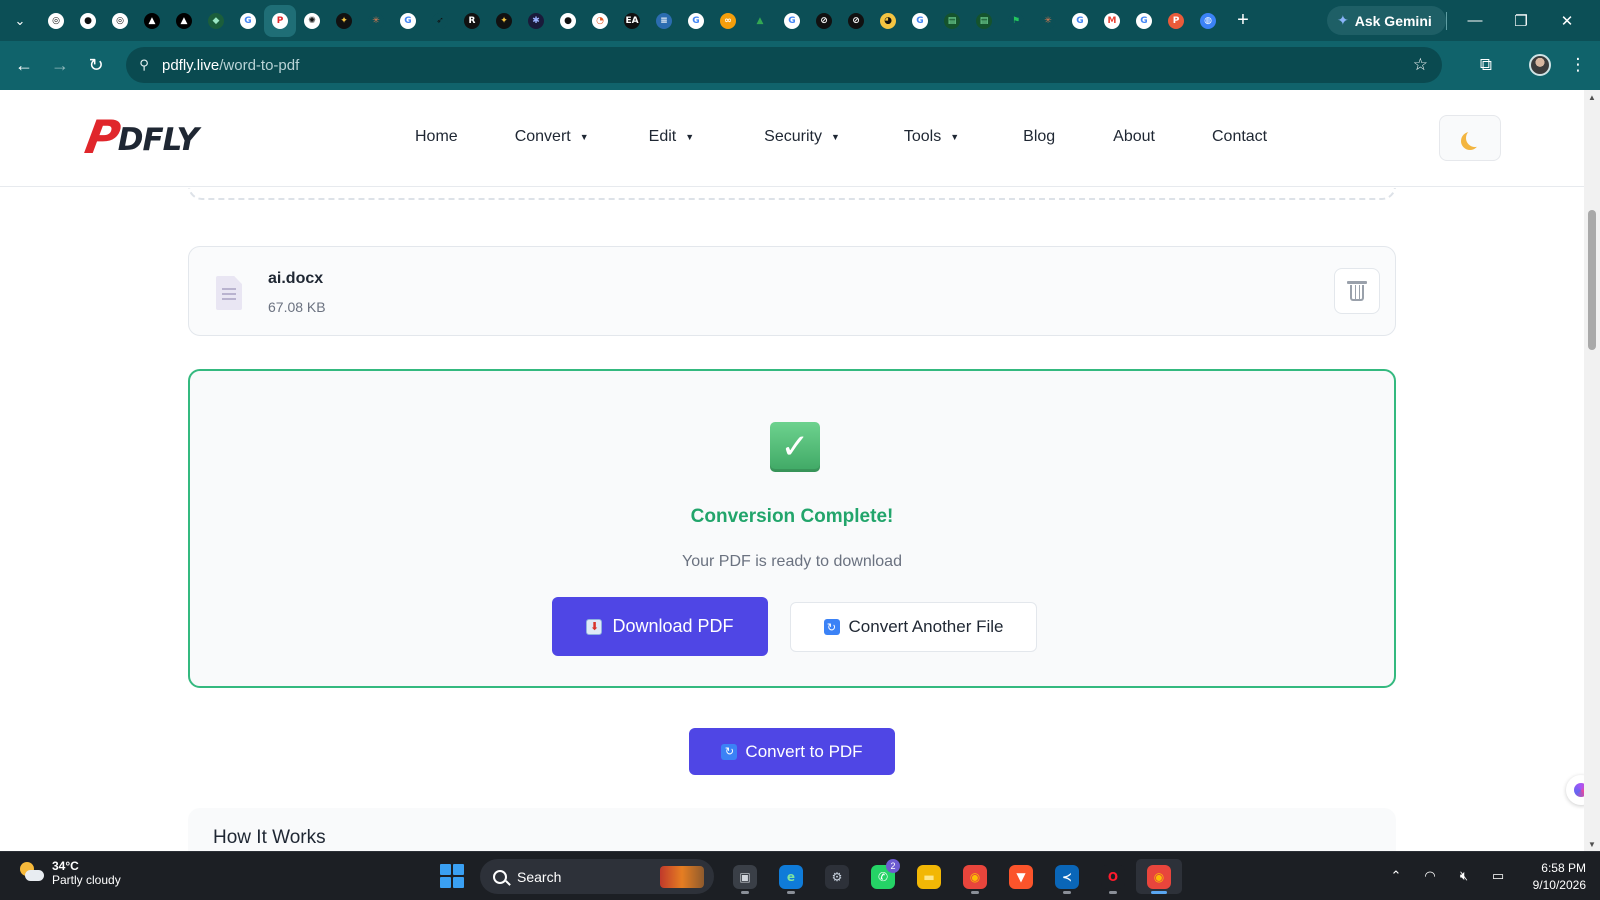 The image size is (1600, 900). I want to click on nav-convert: Convert ▼, so click(552, 137).